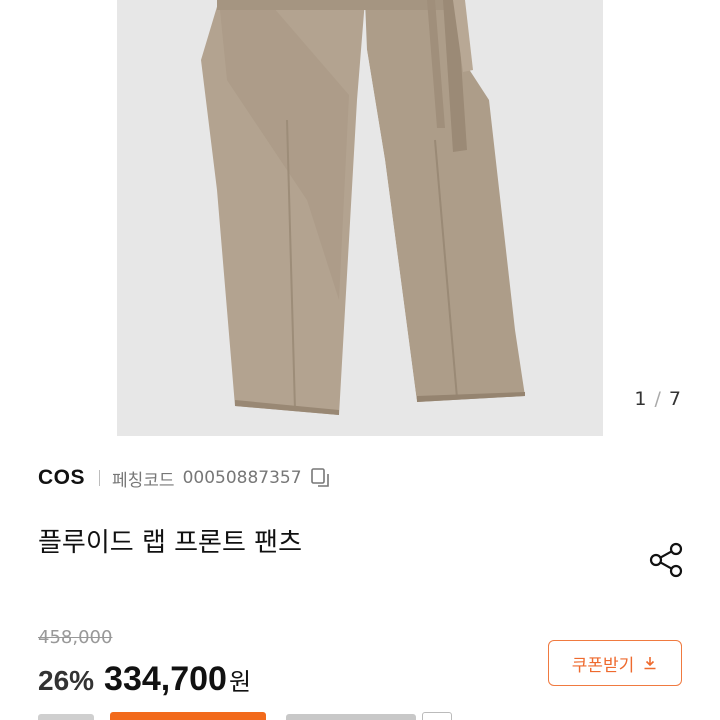 Image resolution: width=720 pixels, height=720 pixels. I want to click on cutoff-price-row, so click(248, 716).